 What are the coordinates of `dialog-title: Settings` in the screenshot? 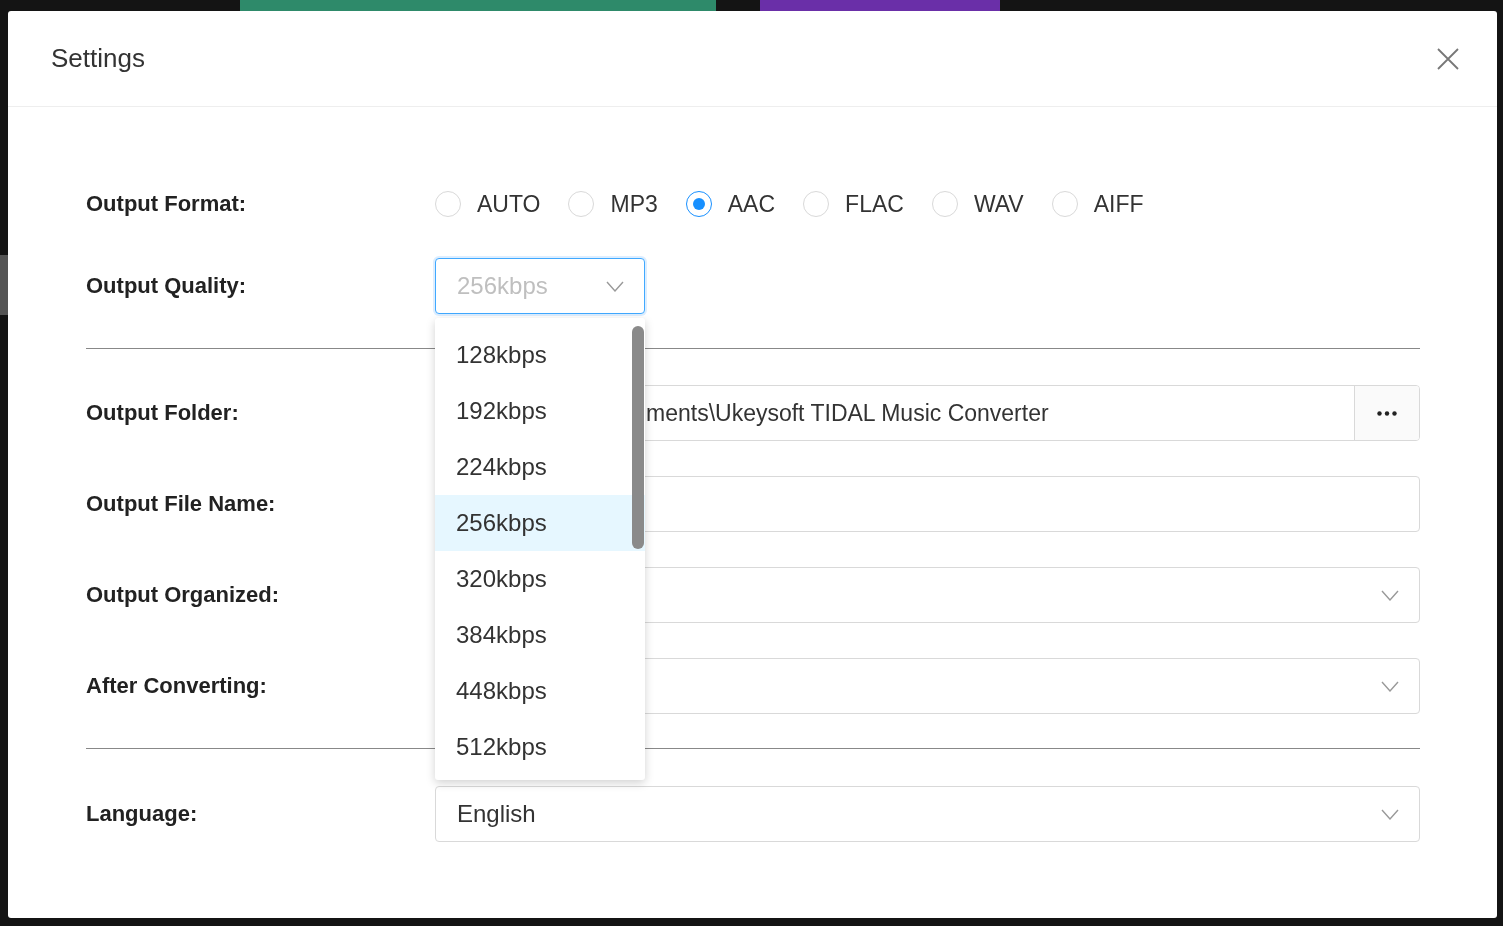 It's located at (98, 58).